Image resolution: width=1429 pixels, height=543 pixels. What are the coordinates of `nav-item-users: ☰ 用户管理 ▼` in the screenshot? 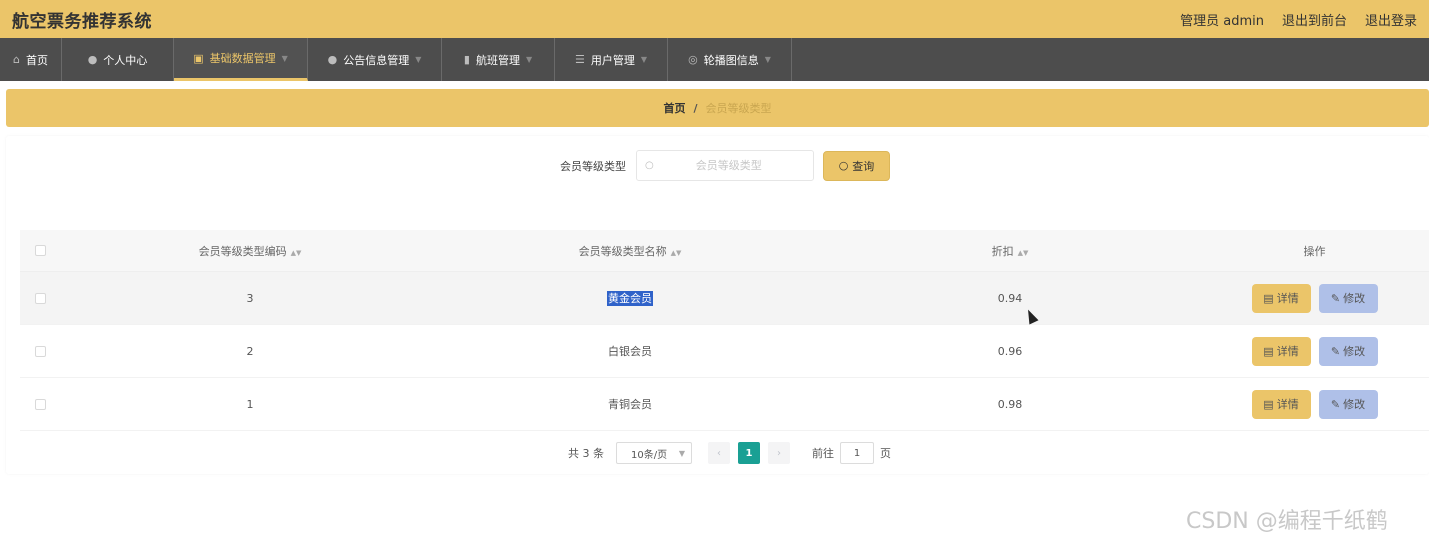 It's located at (611, 59).